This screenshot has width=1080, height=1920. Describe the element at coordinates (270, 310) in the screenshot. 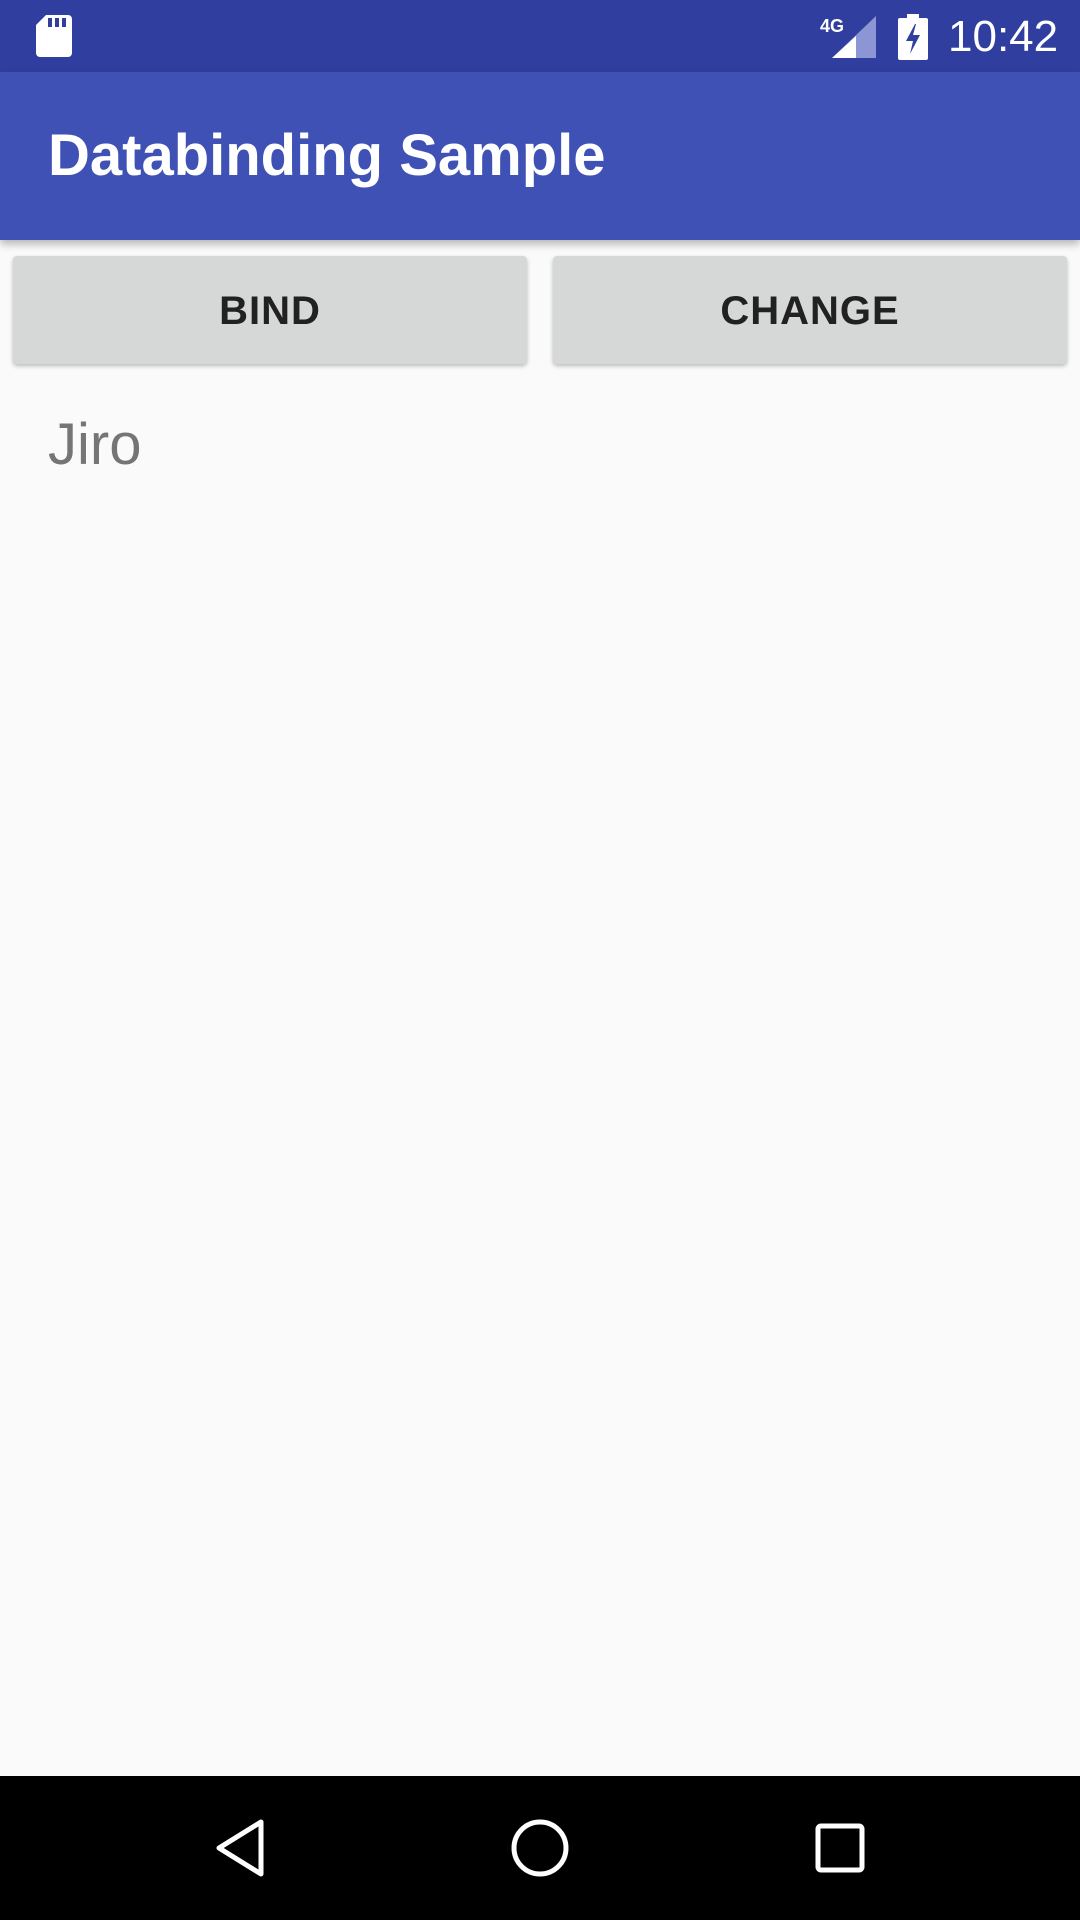

I see `bind-button: BIND` at that location.